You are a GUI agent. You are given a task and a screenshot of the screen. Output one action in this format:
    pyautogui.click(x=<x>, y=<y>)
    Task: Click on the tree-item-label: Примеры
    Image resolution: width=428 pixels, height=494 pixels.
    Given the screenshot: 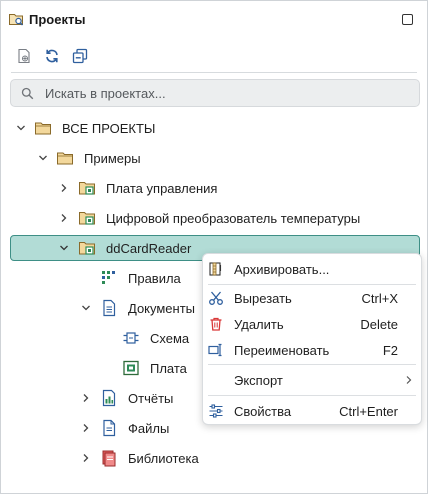 What is the action you would take?
    pyautogui.click(x=112, y=158)
    